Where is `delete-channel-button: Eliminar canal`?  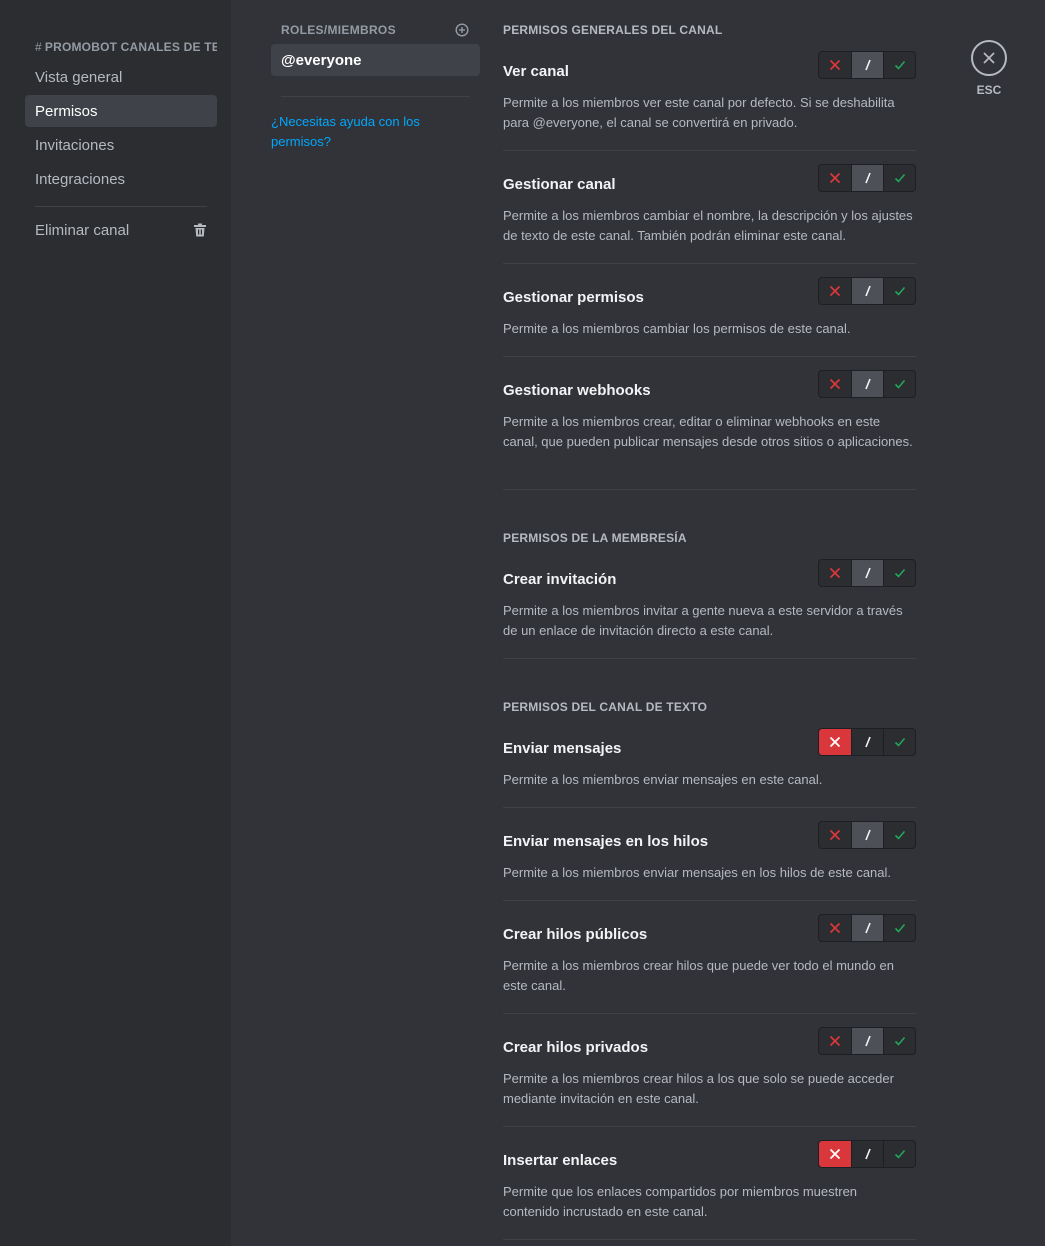 delete-channel-button: Eliminar canal is located at coordinates (121, 230).